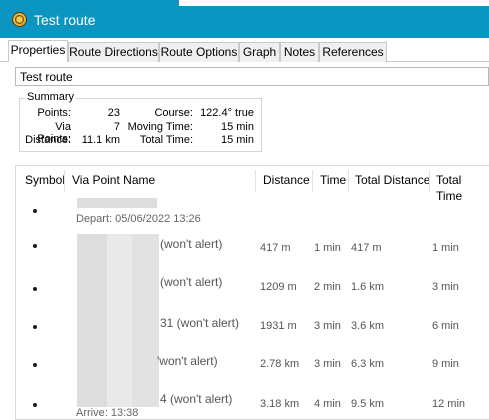 This screenshot has height=420, width=489. What do you see at coordinates (160, 127) in the screenshot?
I see `moving-time-label: Moving Time:` at bounding box center [160, 127].